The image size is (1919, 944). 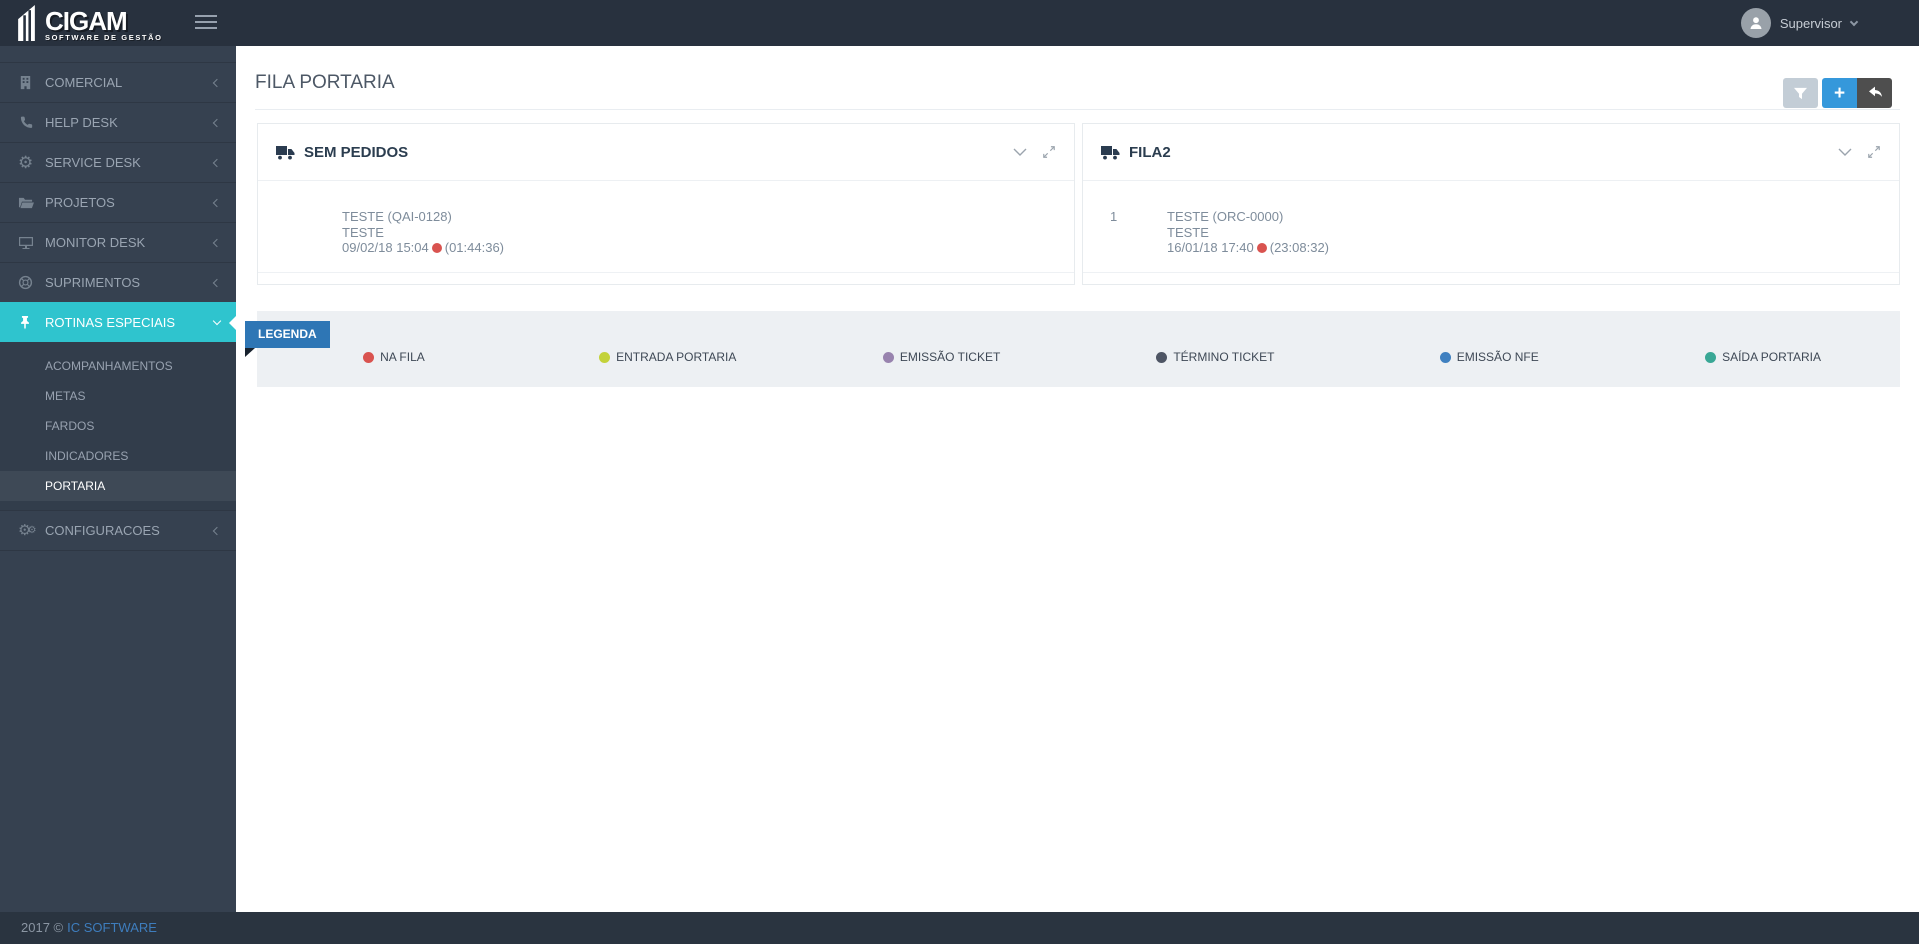 I want to click on logo-subtitle: SOFTWARE DE GESTÃO, so click(x=104, y=37).